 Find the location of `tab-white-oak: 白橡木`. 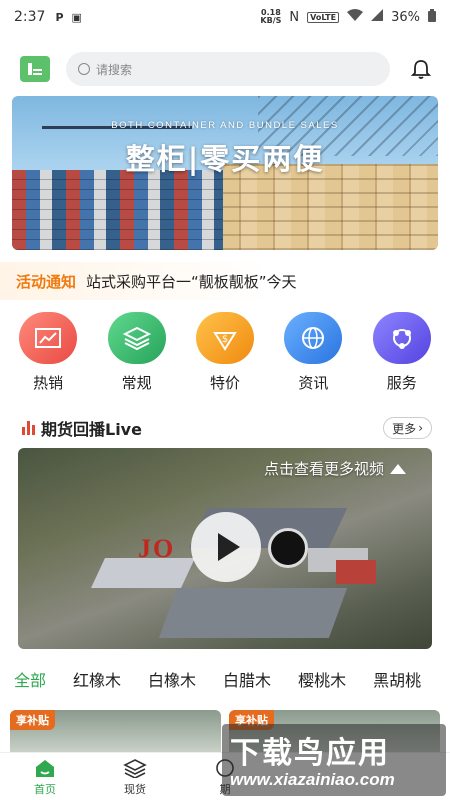

tab-white-oak: 白橡木 is located at coordinates (172, 679).